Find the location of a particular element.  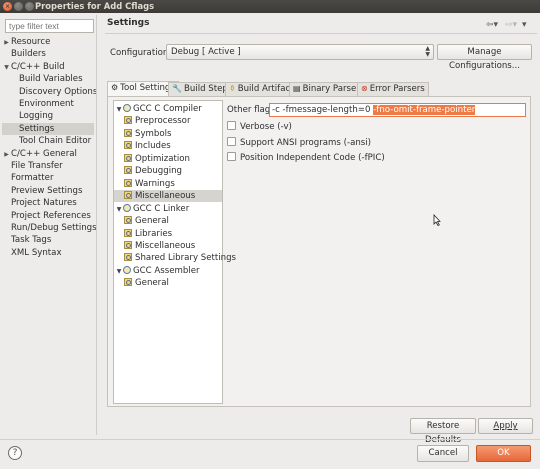

fpic-option: Position Independent Code (-fPIC) is located at coordinates (306, 158).